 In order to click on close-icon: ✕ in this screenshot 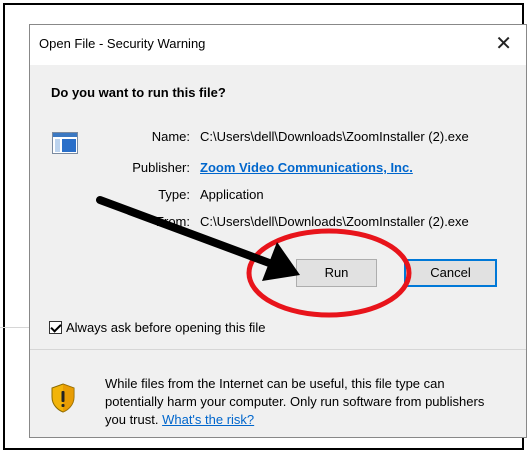, I will do `click(503, 43)`.